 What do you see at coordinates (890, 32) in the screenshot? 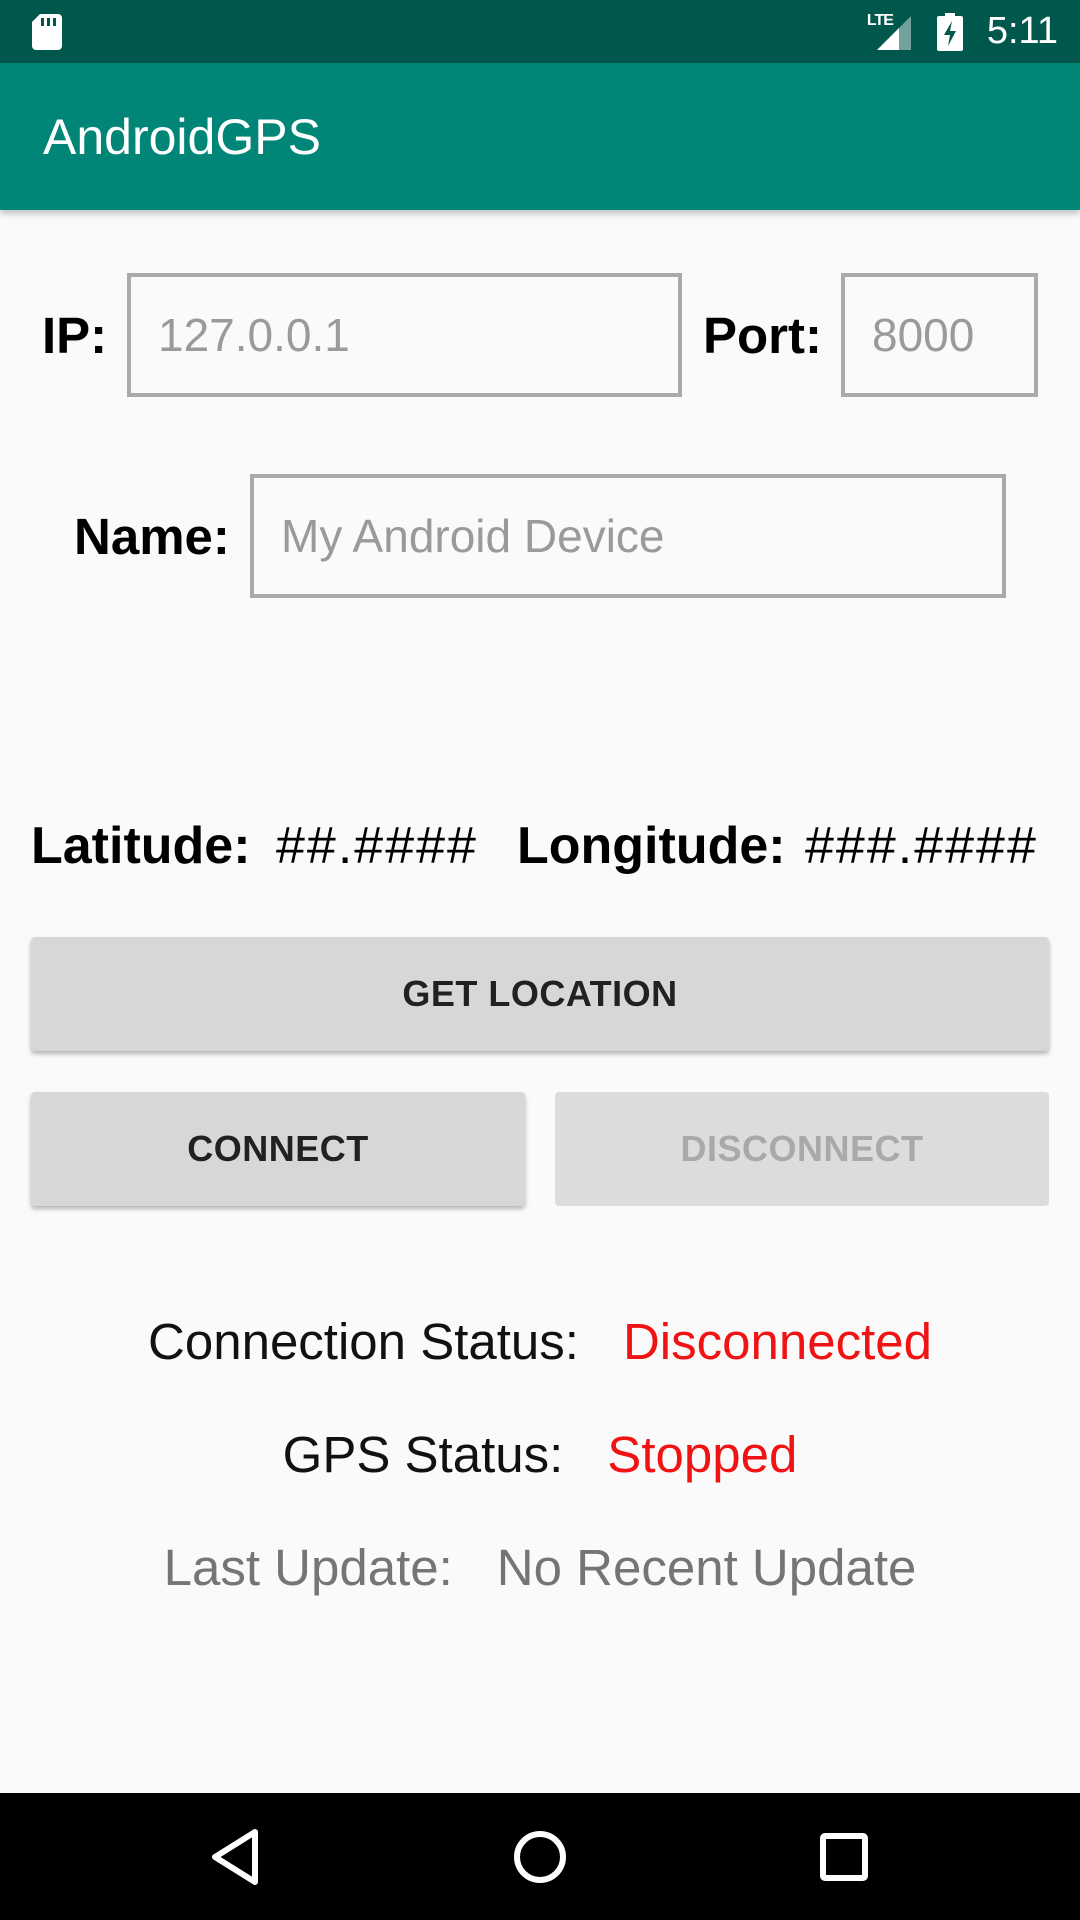
I see `signal-icon: LTE` at bounding box center [890, 32].